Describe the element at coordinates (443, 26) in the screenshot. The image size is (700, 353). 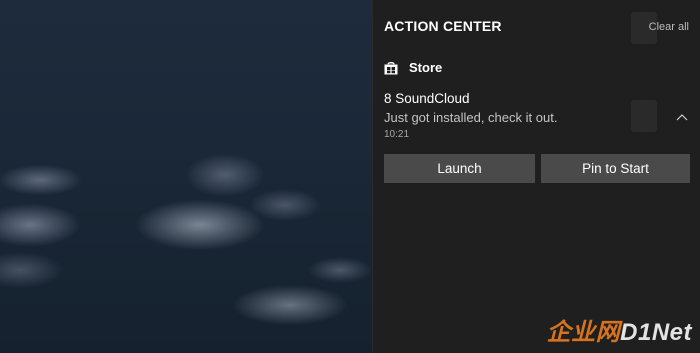
I see `action-center-title: ACTION CENTER` at that location.